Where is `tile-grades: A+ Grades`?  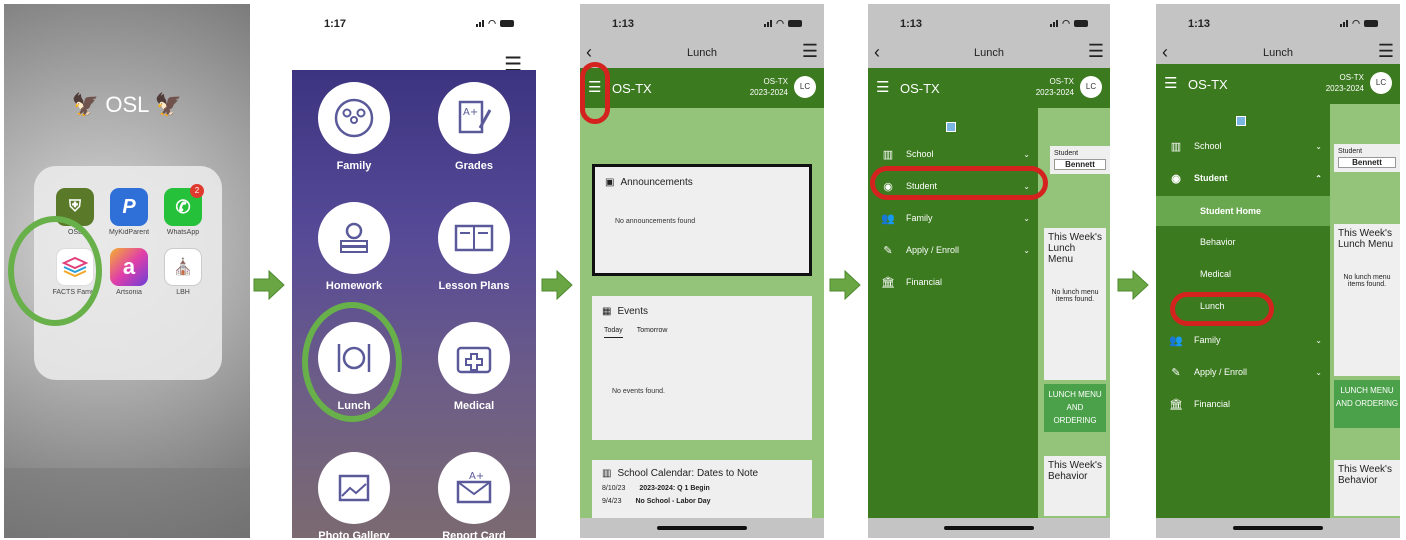
tile-grades: A+ Grades is located at coordinates (474, 127).